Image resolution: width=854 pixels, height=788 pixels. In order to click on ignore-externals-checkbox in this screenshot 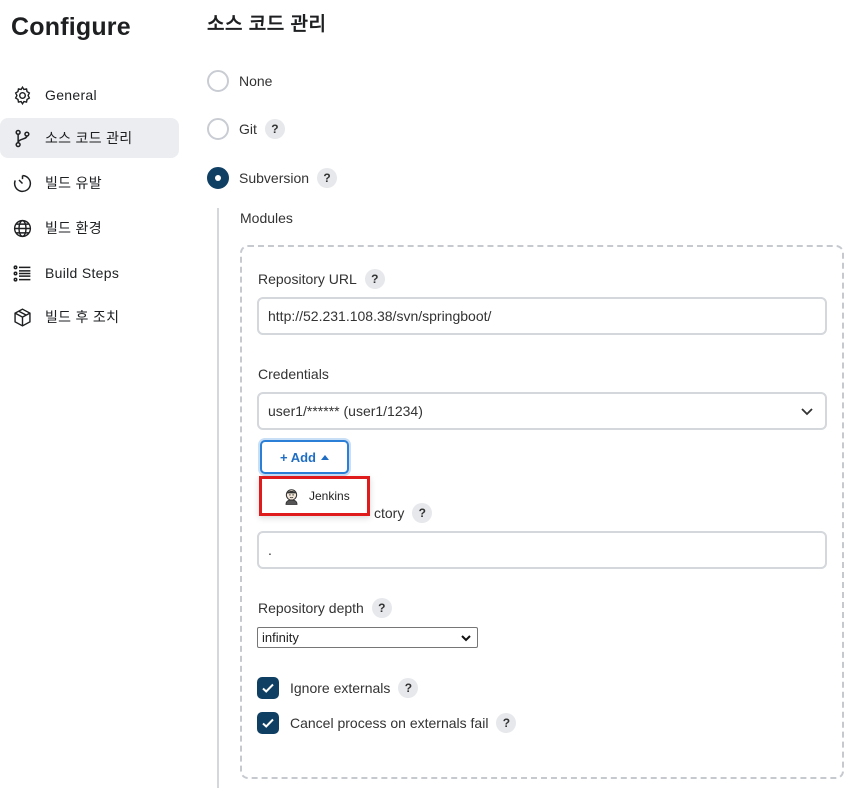, I will do `click(268, 688)`.